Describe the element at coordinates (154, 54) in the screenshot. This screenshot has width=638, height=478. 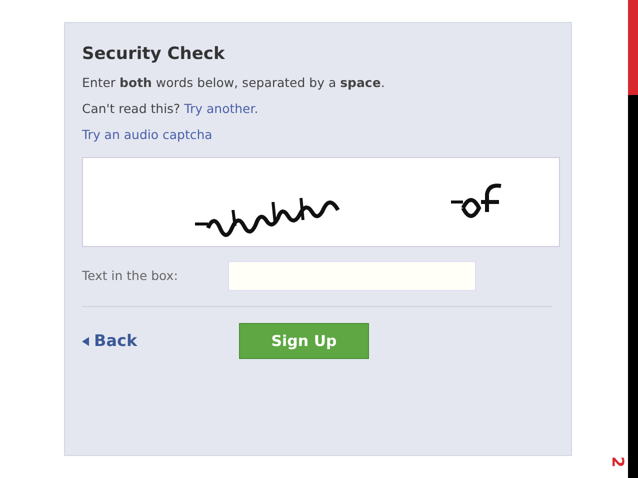
I see `dialog-title: Security Check` at that location.